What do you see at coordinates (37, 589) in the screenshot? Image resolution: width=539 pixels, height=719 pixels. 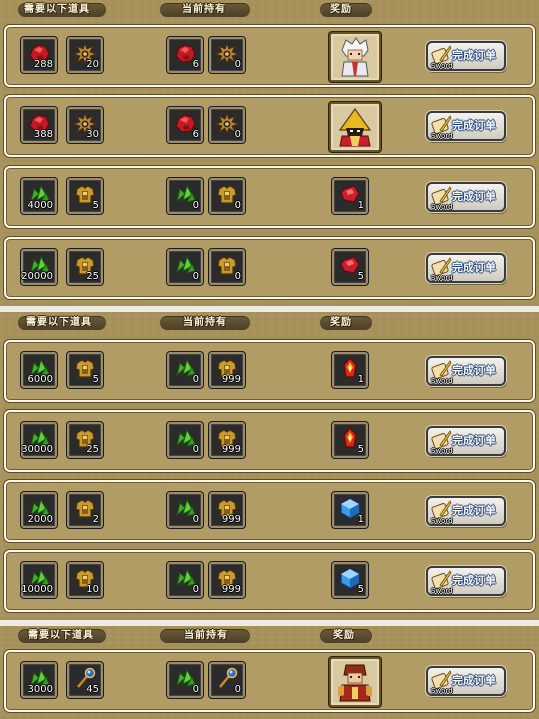 I see `item-quantity: 10000` at bounding box center [37, 589].